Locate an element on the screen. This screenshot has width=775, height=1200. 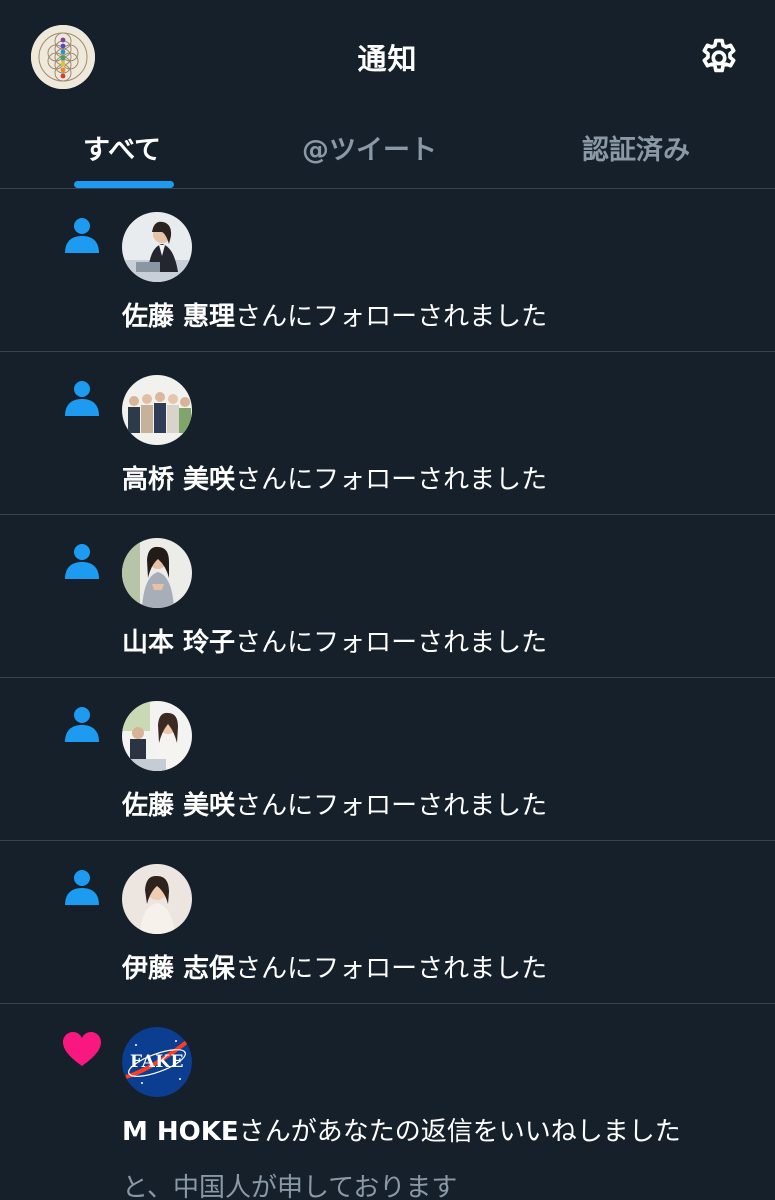
tab-mentions: @ツイート is located at coordinates (369, 147).